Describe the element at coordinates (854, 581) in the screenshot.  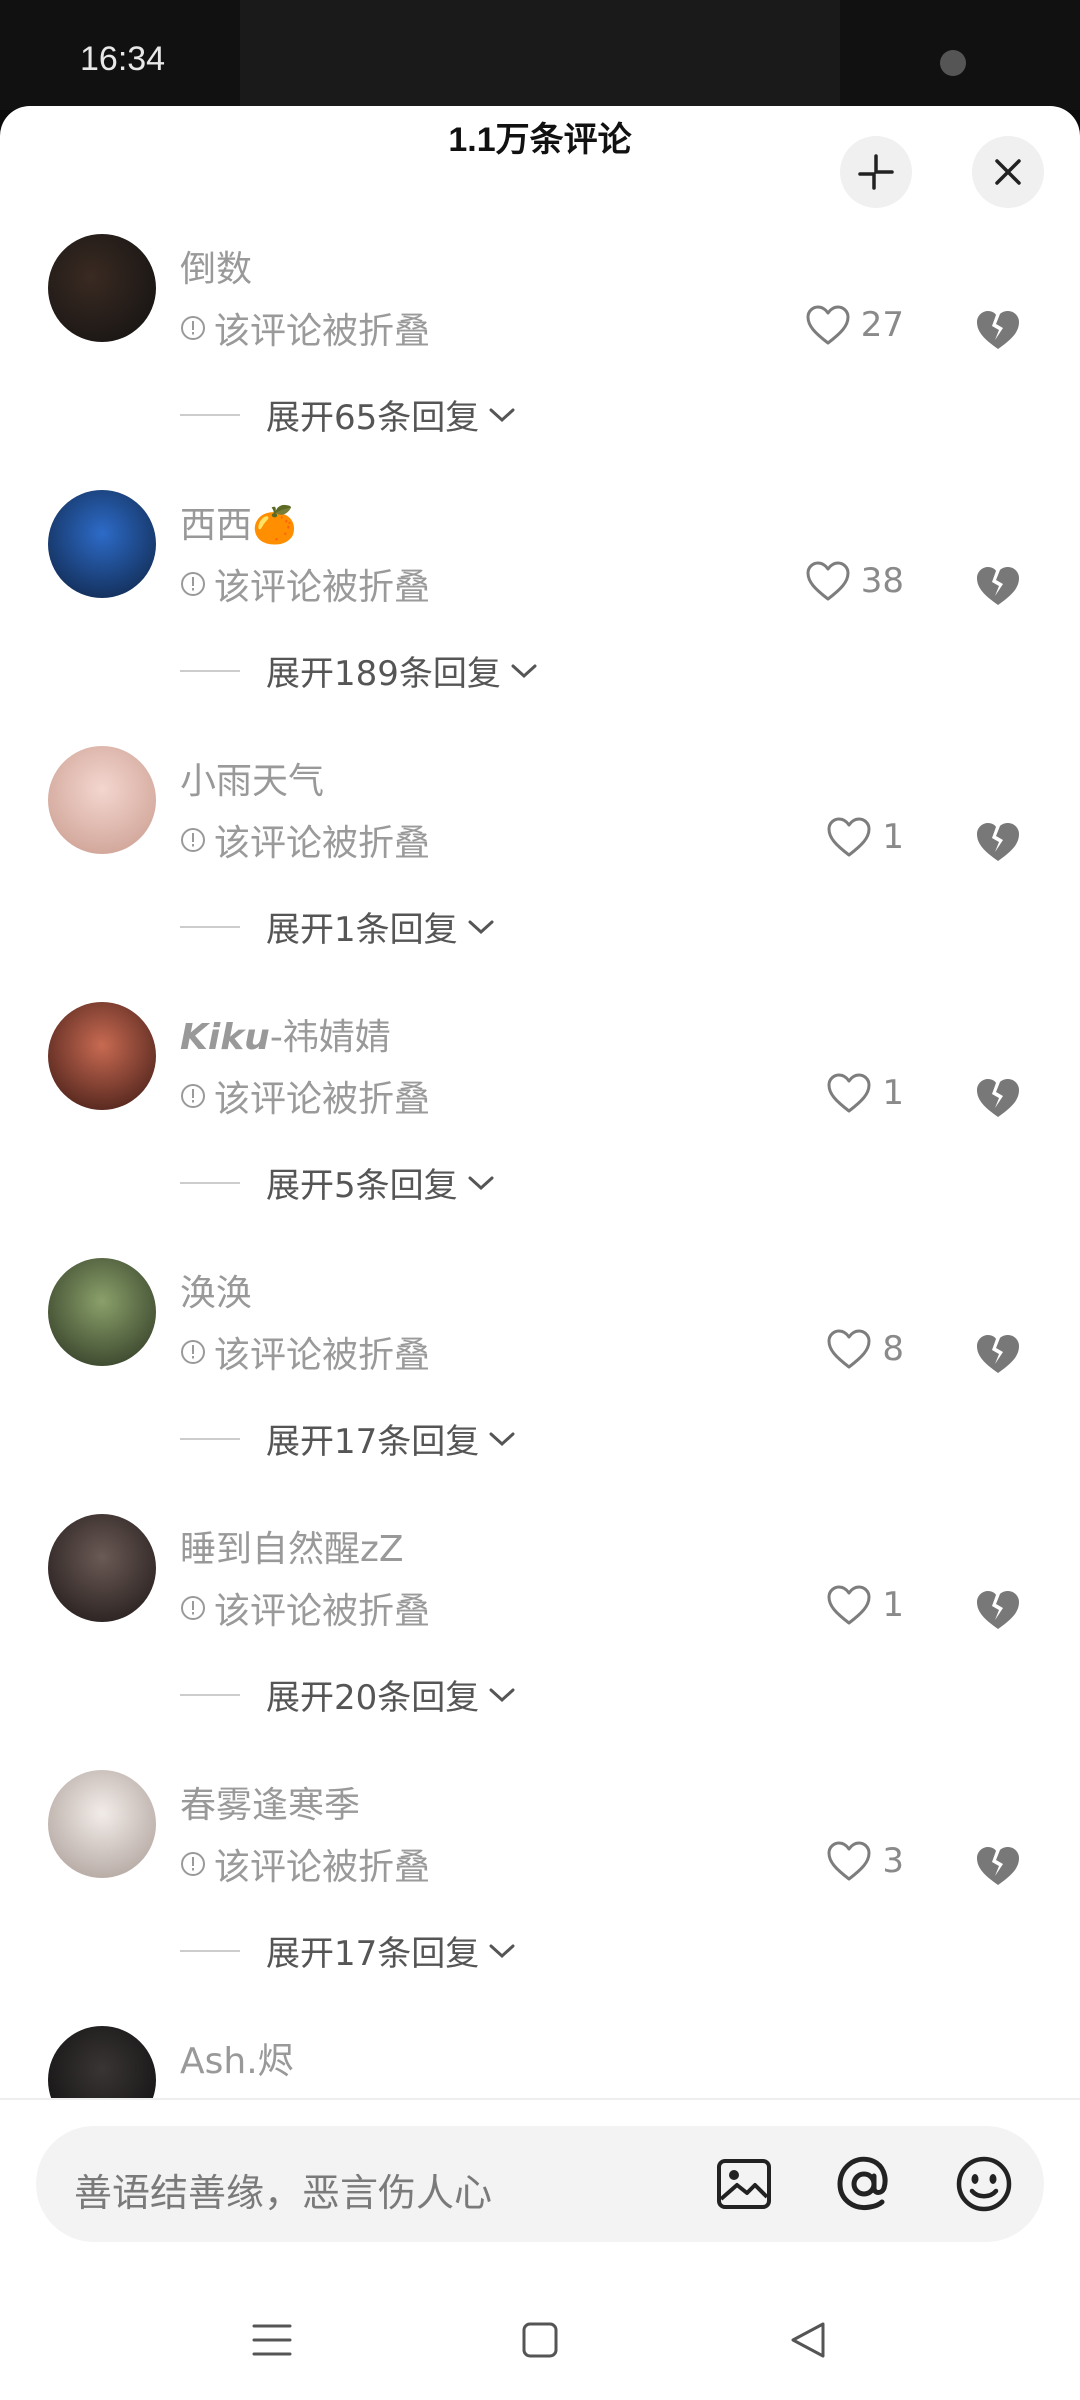
I see `like-button: 38` at that location.